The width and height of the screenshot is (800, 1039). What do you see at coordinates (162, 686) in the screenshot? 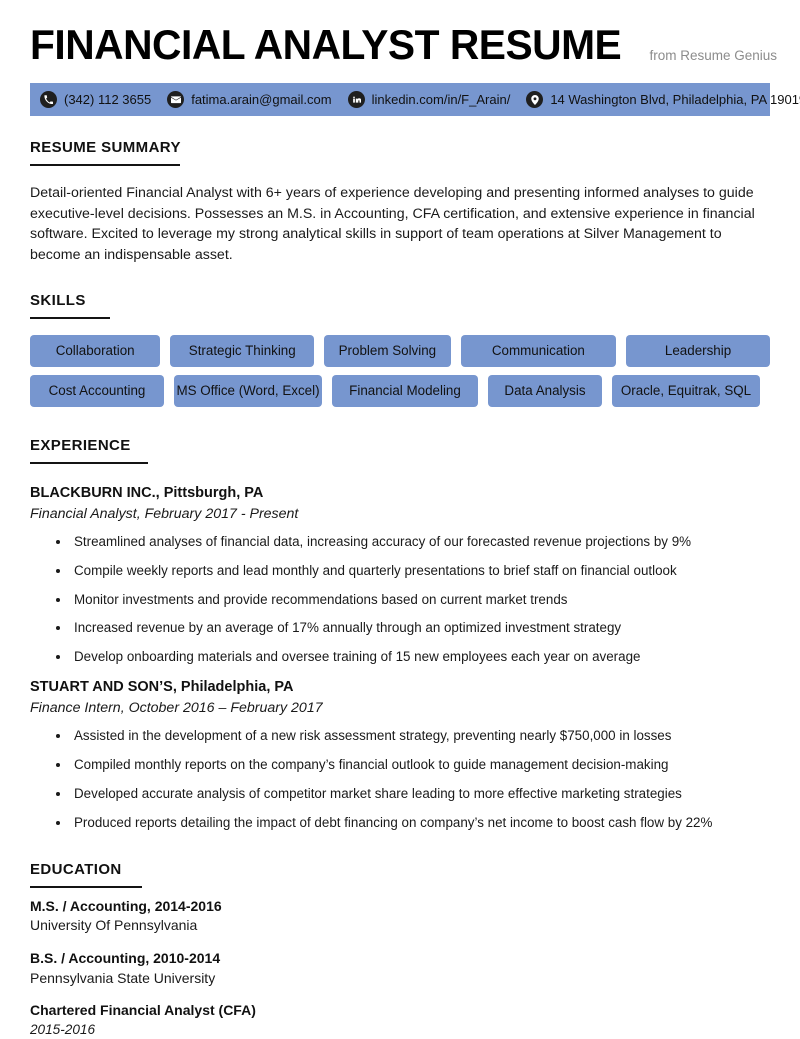
I see `job-company: STUART AND SON’S, Philadelphia, PA` at bounding box center [162, 686].